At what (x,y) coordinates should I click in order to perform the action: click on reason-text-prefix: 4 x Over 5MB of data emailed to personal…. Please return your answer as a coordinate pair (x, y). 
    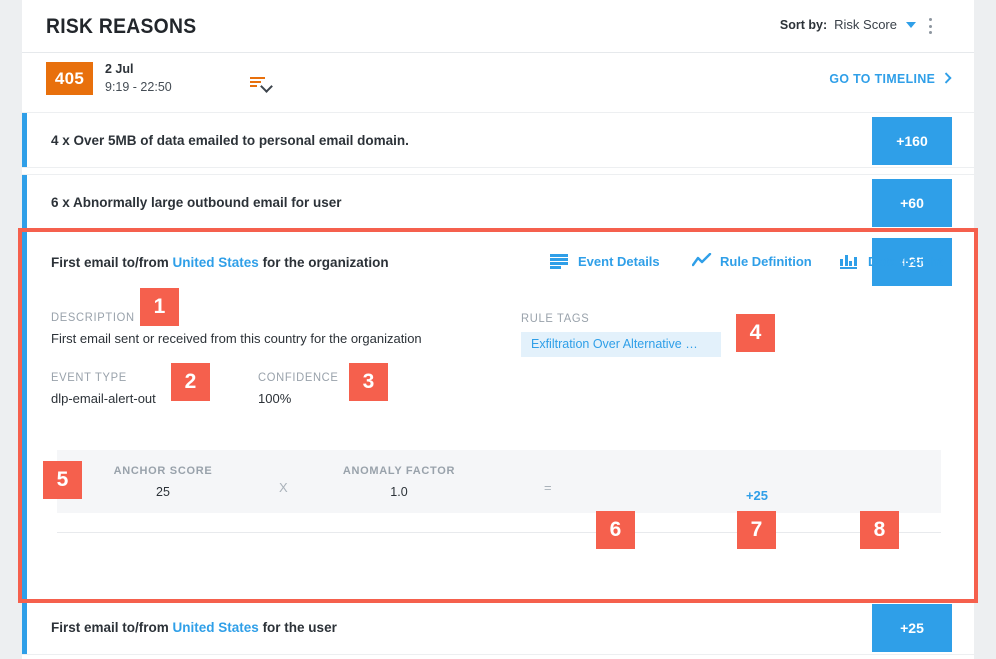
    Looking at the image, I should click on (230, 140).